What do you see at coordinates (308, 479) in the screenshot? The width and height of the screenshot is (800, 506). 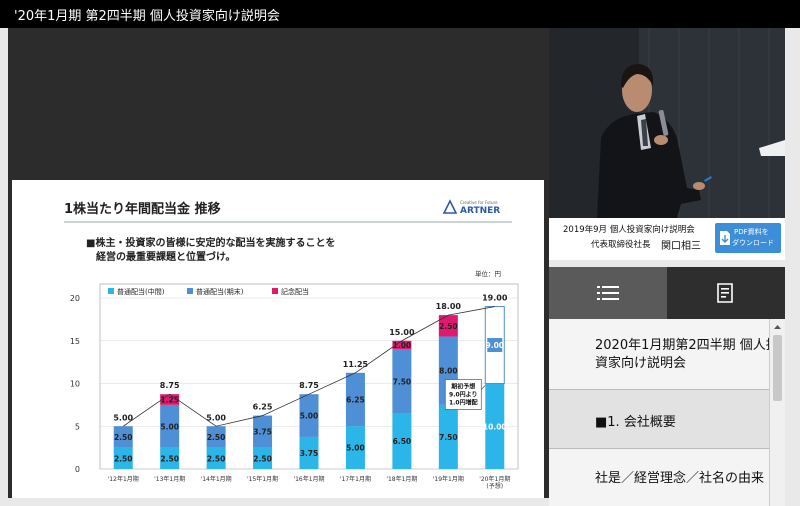 I see `x-tick-label: '16年1月期` at bounding box center [308, 479].